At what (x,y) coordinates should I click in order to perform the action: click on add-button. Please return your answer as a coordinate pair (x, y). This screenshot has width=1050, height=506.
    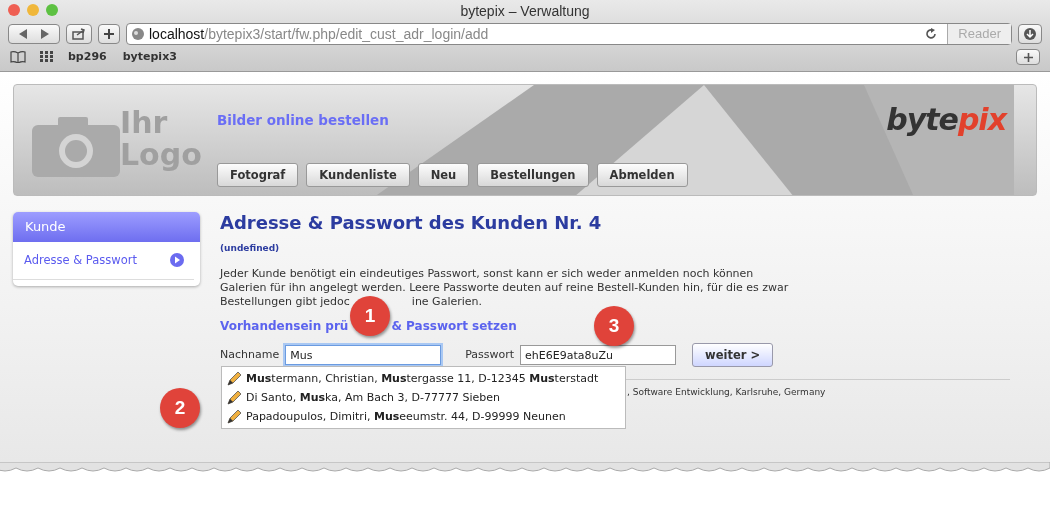
    Looking at the image, I should click on (109, 34).